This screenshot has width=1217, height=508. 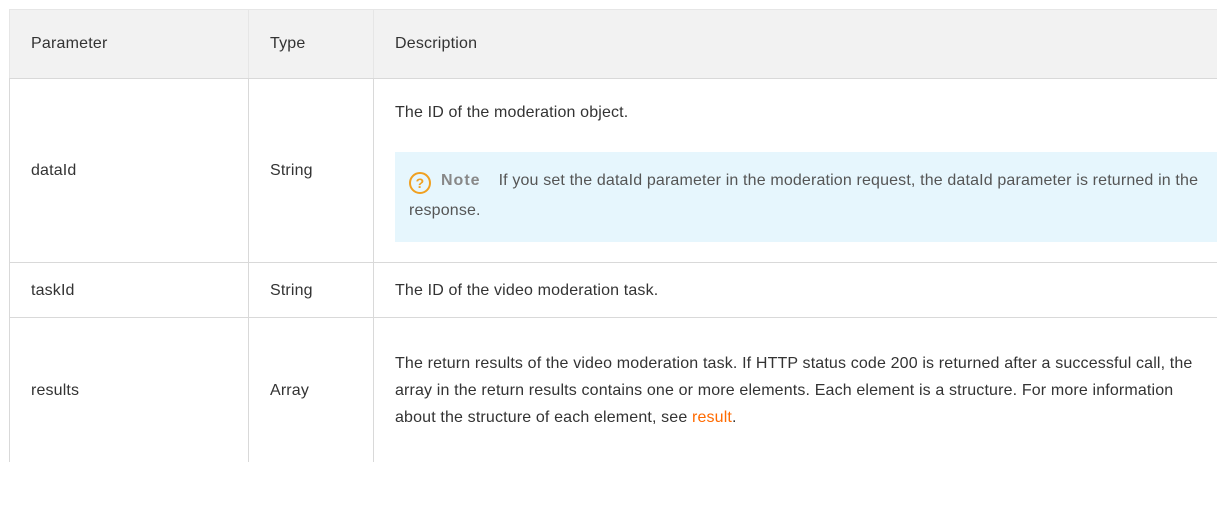 I want to click on description-text: The ID of the moderation object., so click(x=512, y=112).